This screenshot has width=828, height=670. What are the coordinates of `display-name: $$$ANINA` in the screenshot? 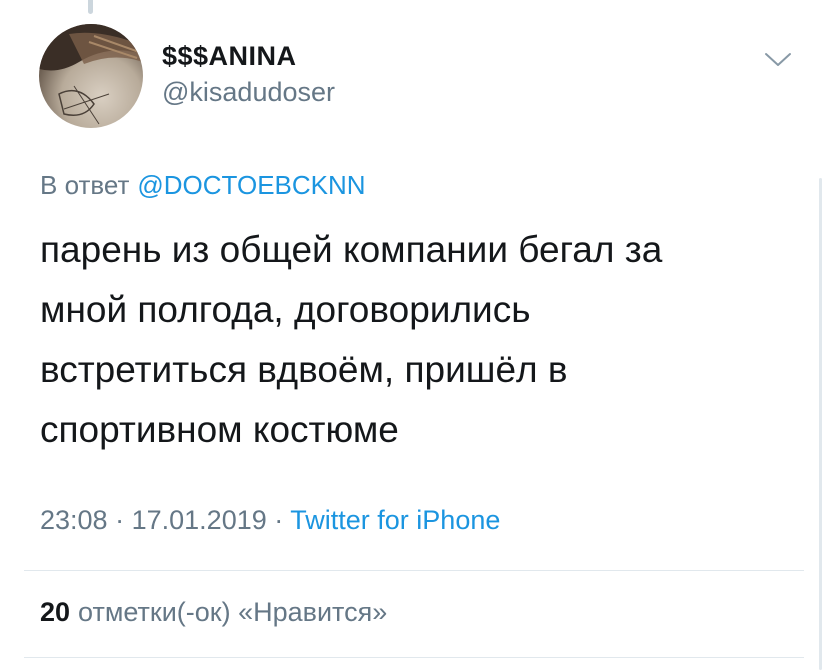 It's located at (229, 56).